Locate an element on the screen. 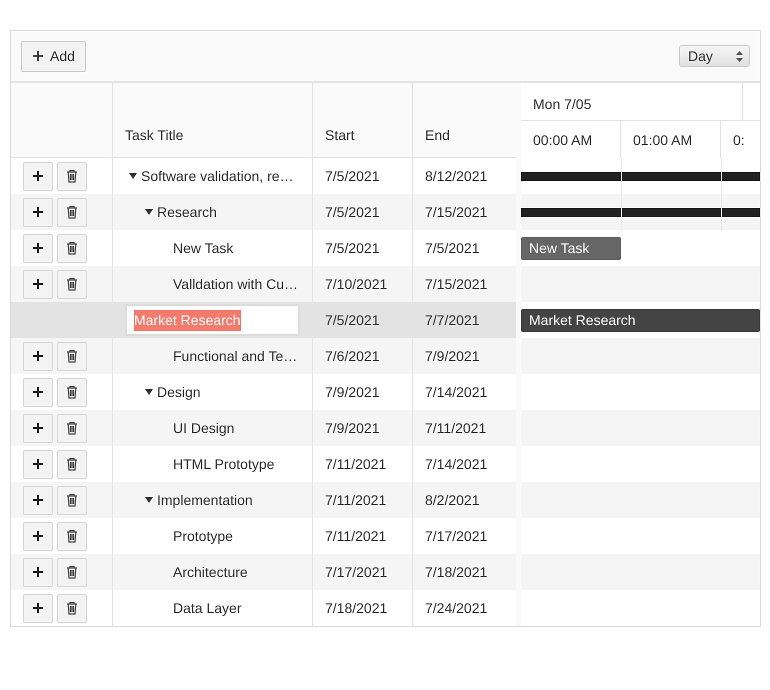 The width and height of the screenshot is (770, 690). task-title: UI Design is located at coordinates (203, 428).